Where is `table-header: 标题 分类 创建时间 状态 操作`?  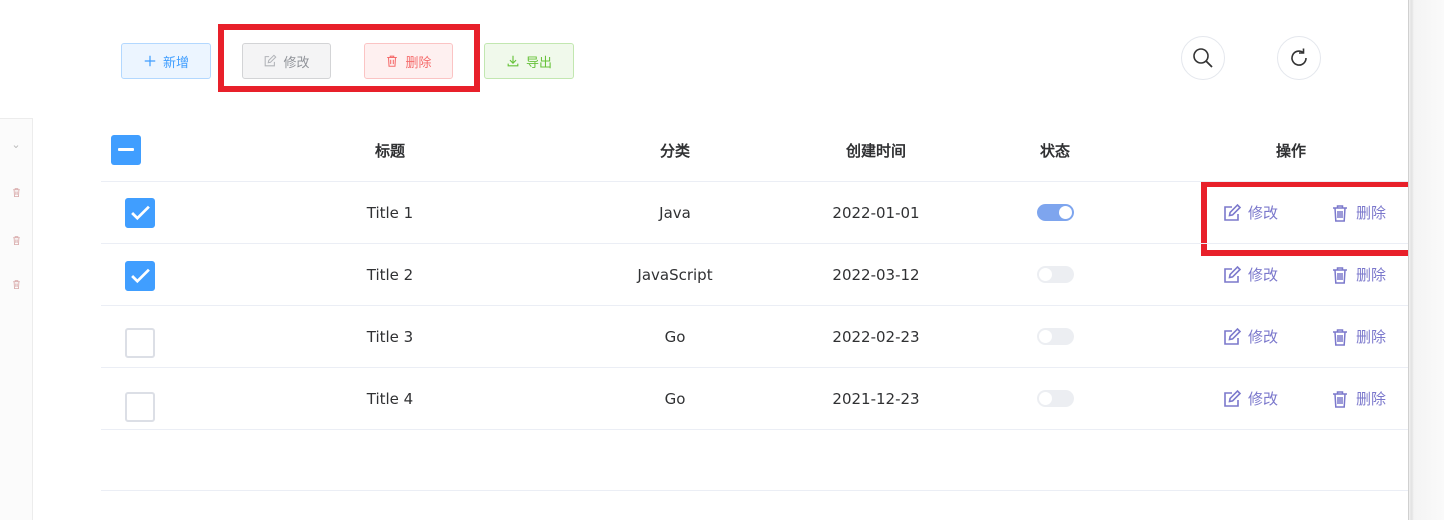 table-header: 标题 分类 创建时间 状态 操作 is located at coordinates (755, 151).